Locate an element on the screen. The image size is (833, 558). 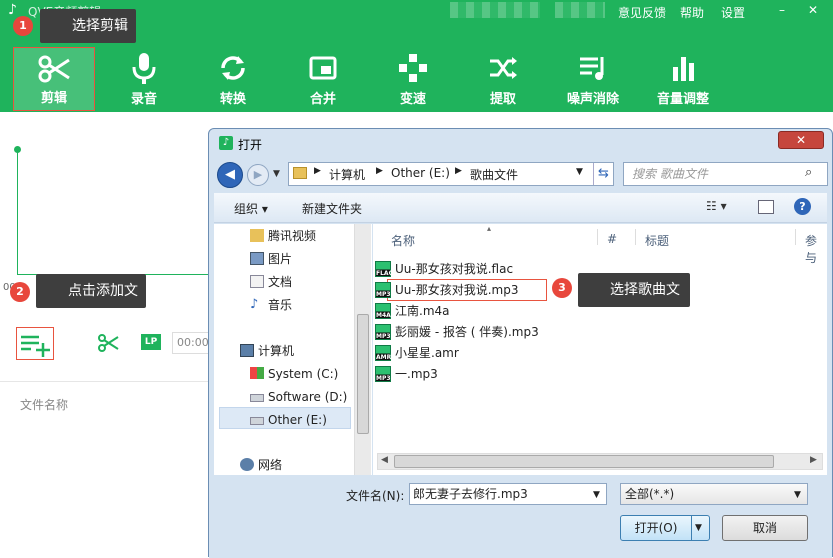
tool-extract-button: 提取 is located at coordinates (503, 79).